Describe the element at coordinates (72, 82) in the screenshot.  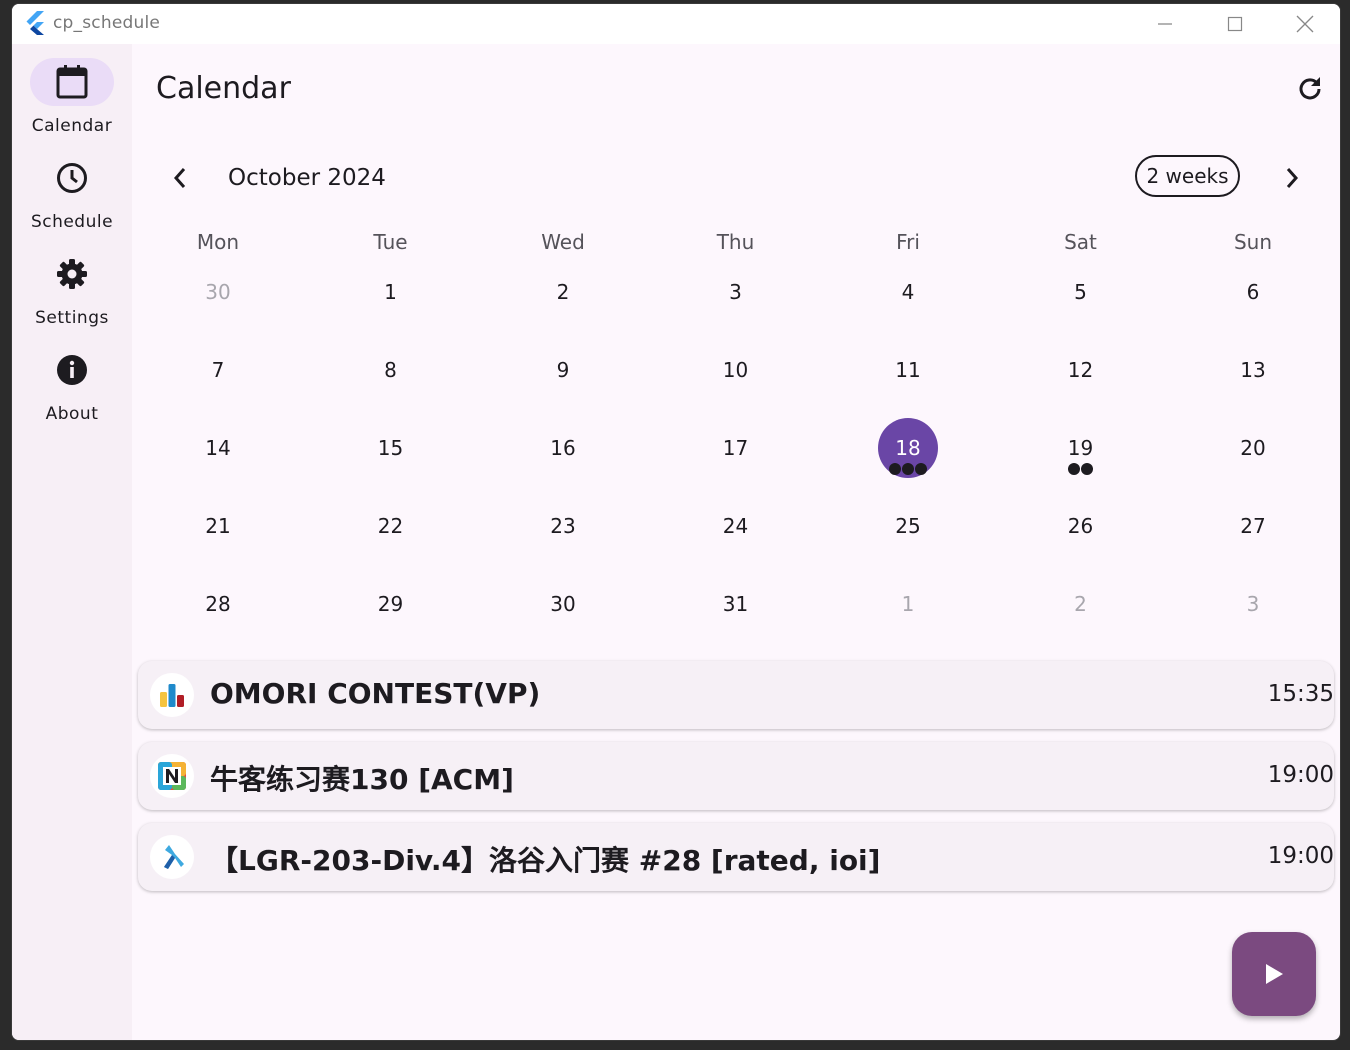
I see `calendar-icon` at that location.